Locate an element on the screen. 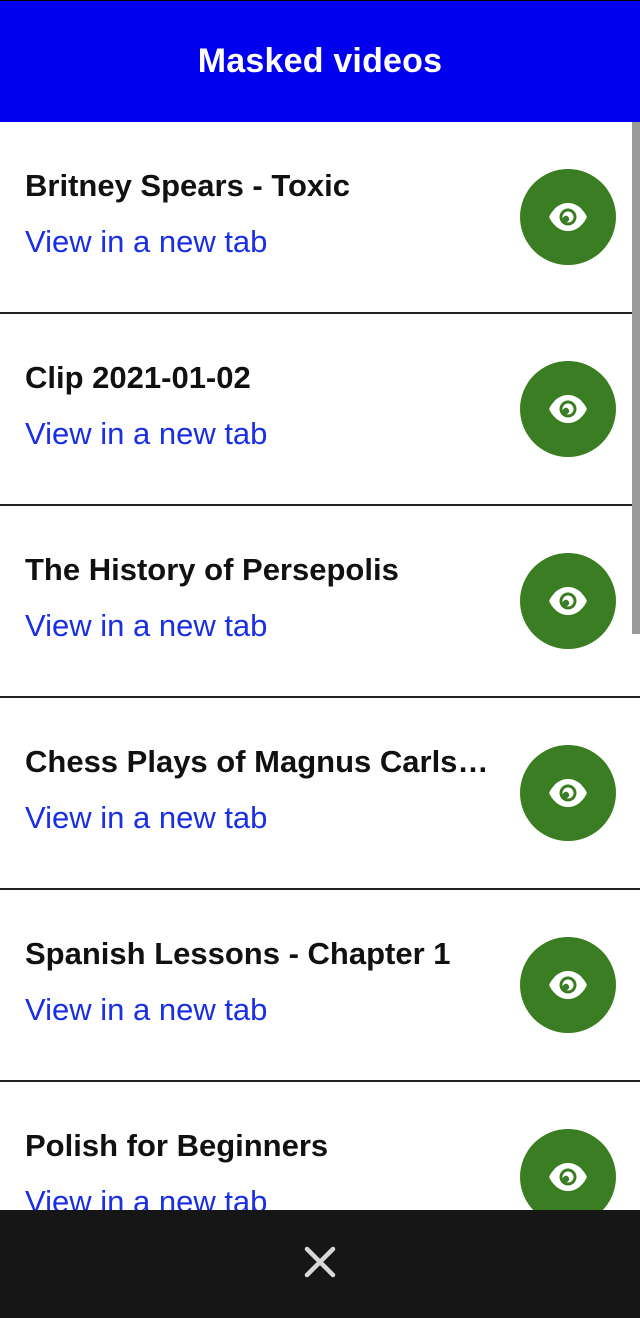 The image size is (640, 1318). header-bar: Masked videos is located at coordinates (320, 61).